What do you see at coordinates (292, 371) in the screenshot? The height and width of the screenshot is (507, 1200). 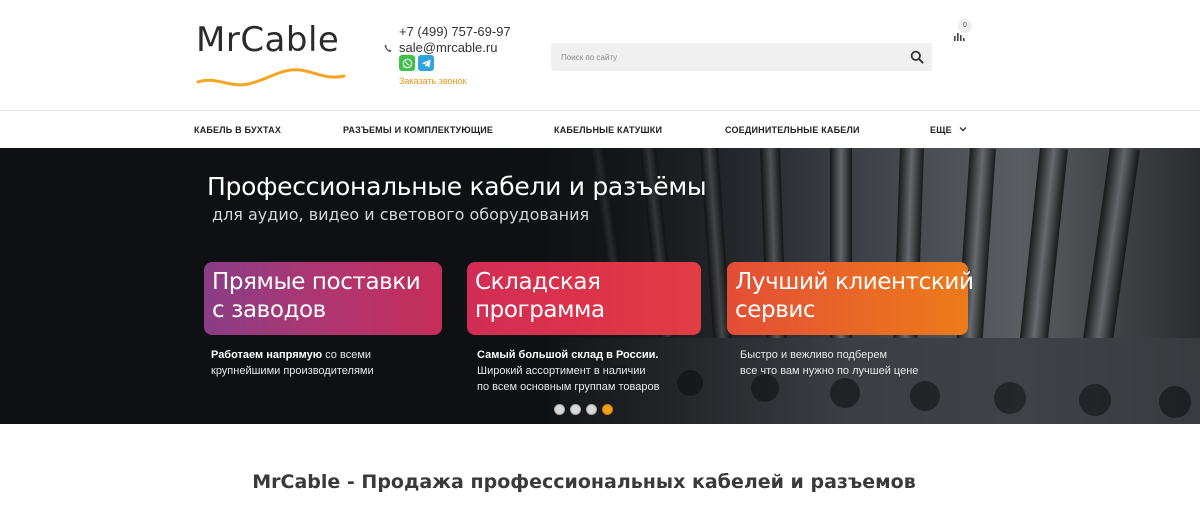 I see `description-text: крупнейшими производителями` at bounding box center [292, 371].